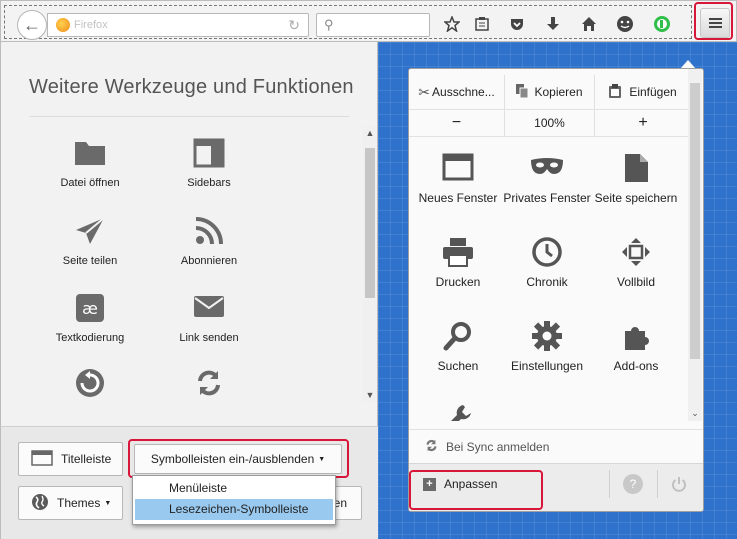  What do you see at coordinates (329, 24) in the screenshot?
I see `search-icon: ⚲` at bounding box center [329, 24].